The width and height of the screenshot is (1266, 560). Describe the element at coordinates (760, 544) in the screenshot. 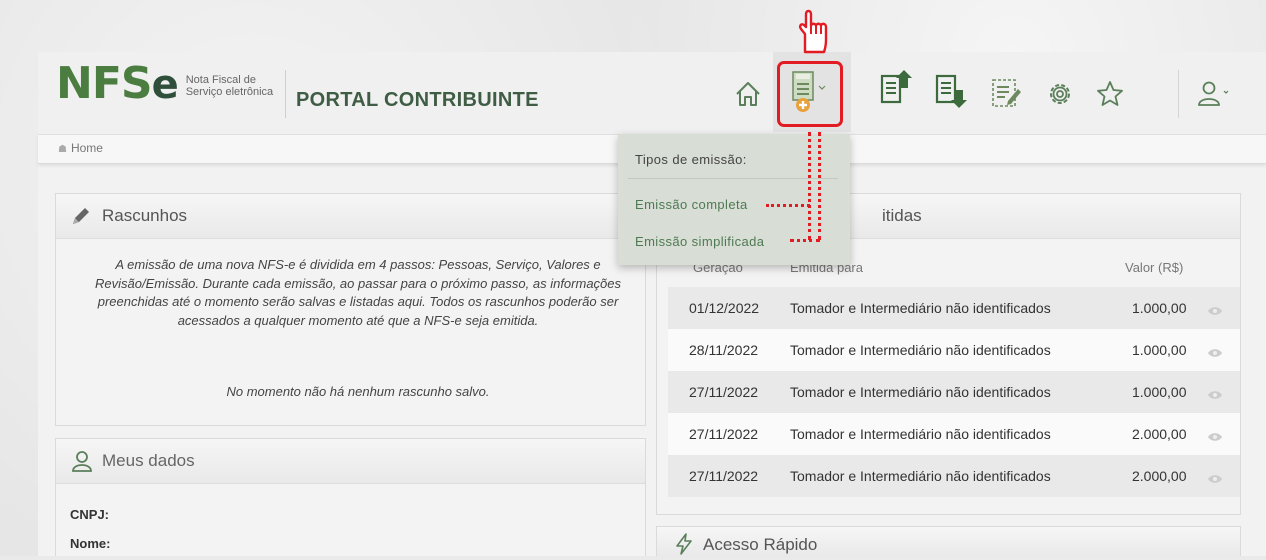

I see `acesso-rapido-title: Acesso Rápido` at that location.